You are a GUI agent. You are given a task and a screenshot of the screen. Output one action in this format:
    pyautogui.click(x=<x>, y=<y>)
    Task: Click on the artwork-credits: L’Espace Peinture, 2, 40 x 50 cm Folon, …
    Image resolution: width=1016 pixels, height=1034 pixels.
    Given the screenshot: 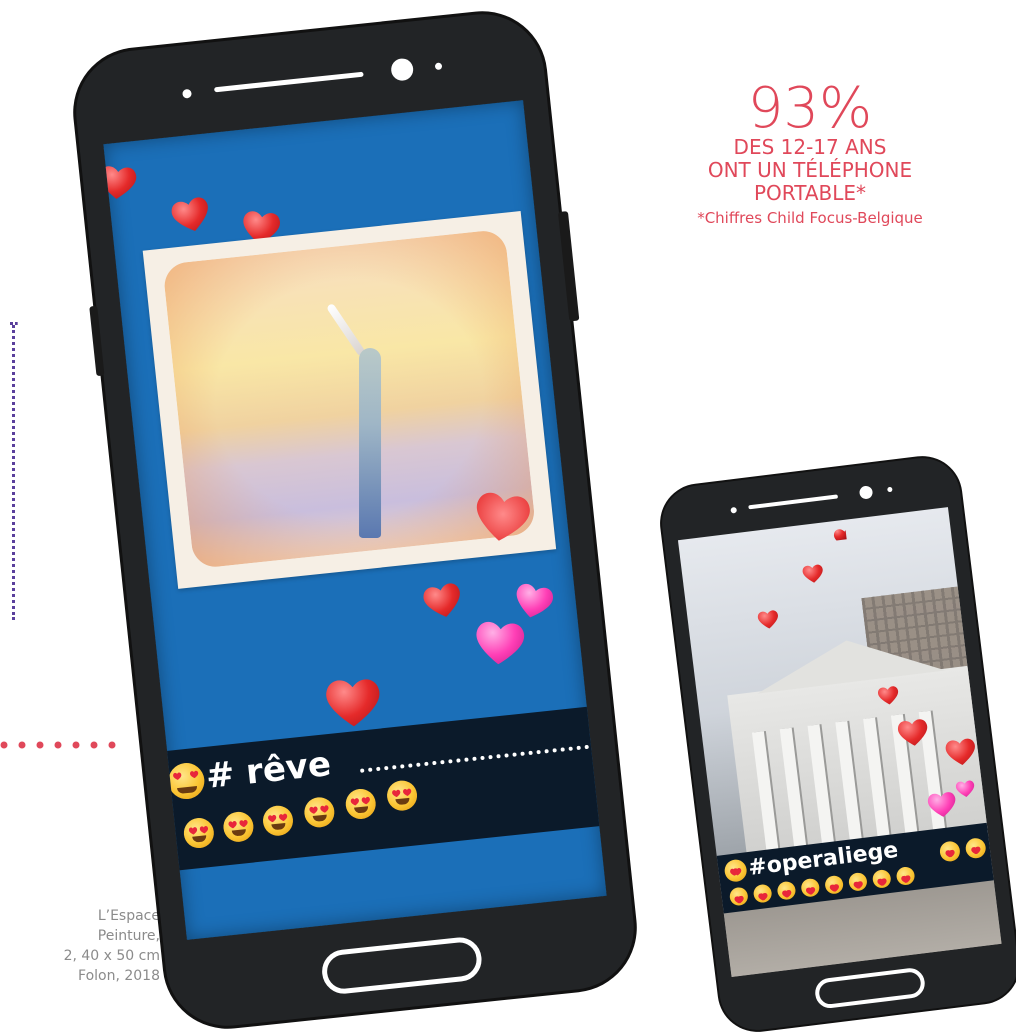 What is the action you would take?
    pyautogui.click(x=80, y=946)
    